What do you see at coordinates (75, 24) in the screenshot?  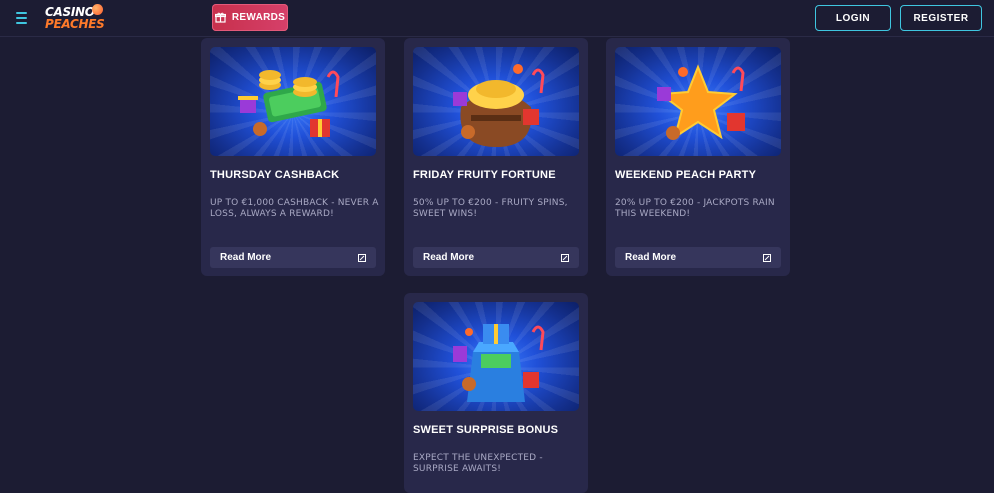 I see `logo-line-2: PEACHES` at bounding box center [75, 24].